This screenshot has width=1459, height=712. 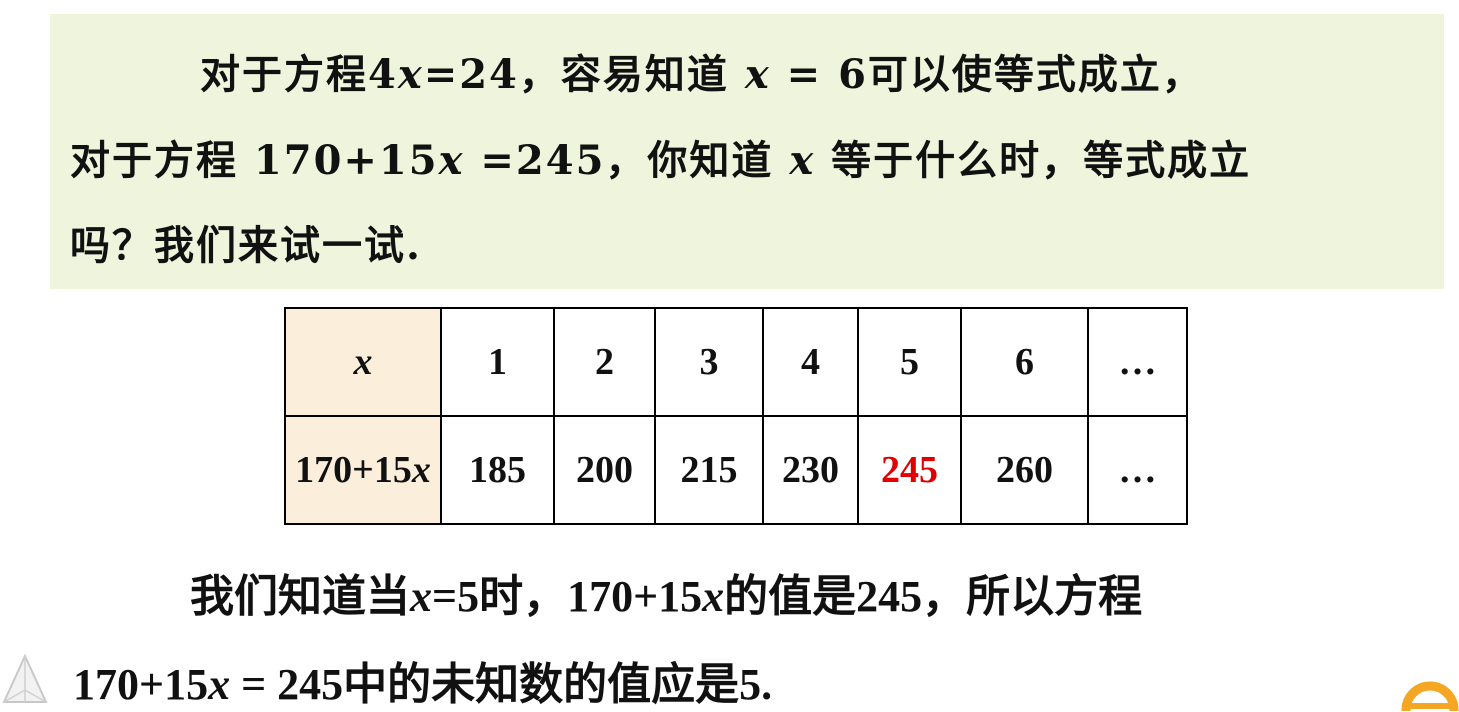 I want to click on table-cell: 3, so click(x=709, y=362).